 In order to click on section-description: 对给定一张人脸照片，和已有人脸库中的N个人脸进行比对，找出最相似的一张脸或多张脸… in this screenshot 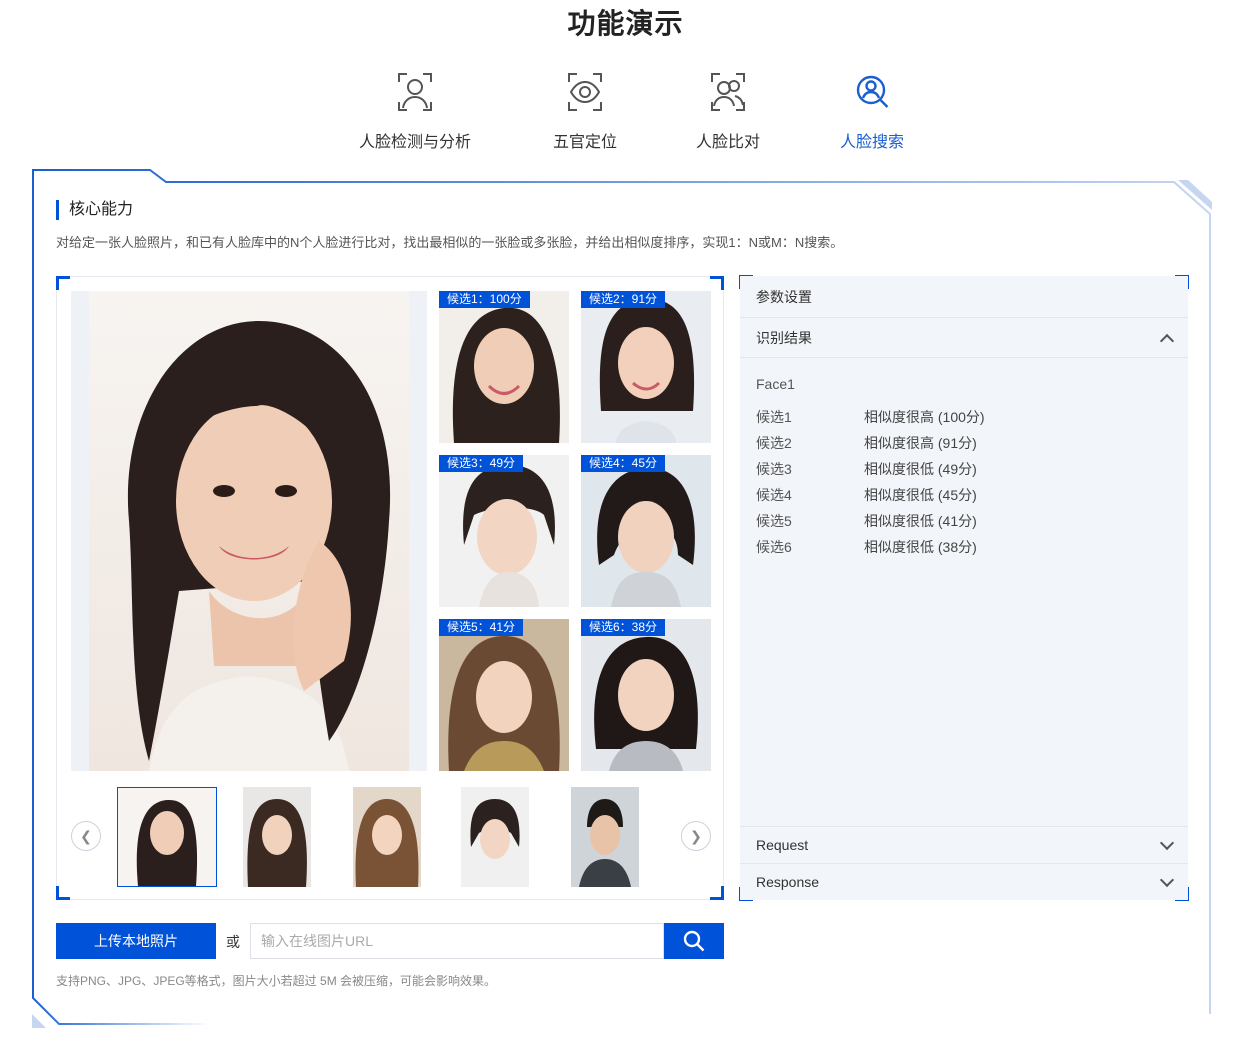, I will do `click(450, 242)`.